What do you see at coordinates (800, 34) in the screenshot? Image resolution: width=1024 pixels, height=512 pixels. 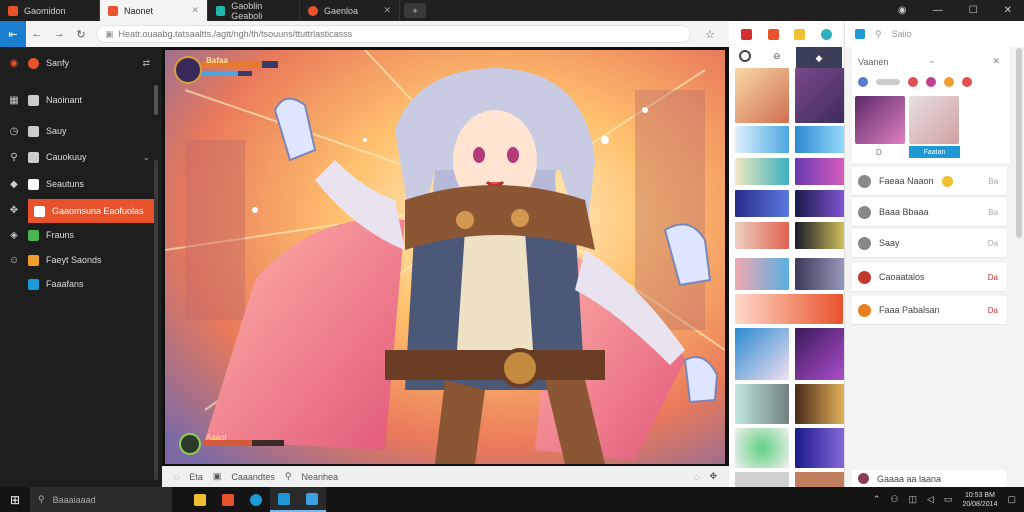 I see `chat-icon` at bounding box center [800, 34].